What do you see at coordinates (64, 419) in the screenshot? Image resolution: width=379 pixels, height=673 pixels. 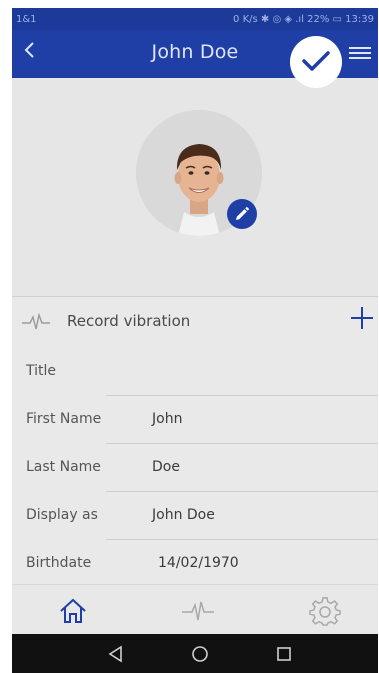 I see `field-label: First Name` at bounding box center [64, 419].